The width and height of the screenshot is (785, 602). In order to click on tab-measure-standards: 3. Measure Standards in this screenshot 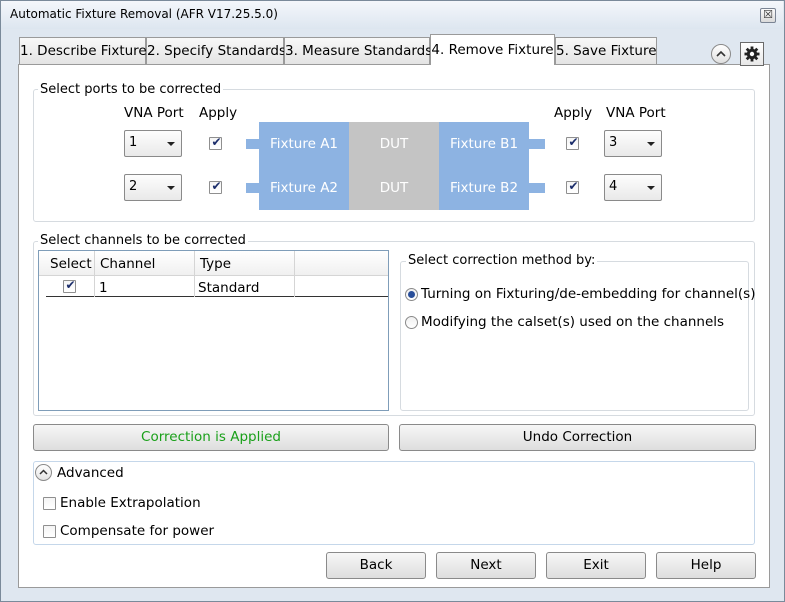, I will do `click(358, 50)`.